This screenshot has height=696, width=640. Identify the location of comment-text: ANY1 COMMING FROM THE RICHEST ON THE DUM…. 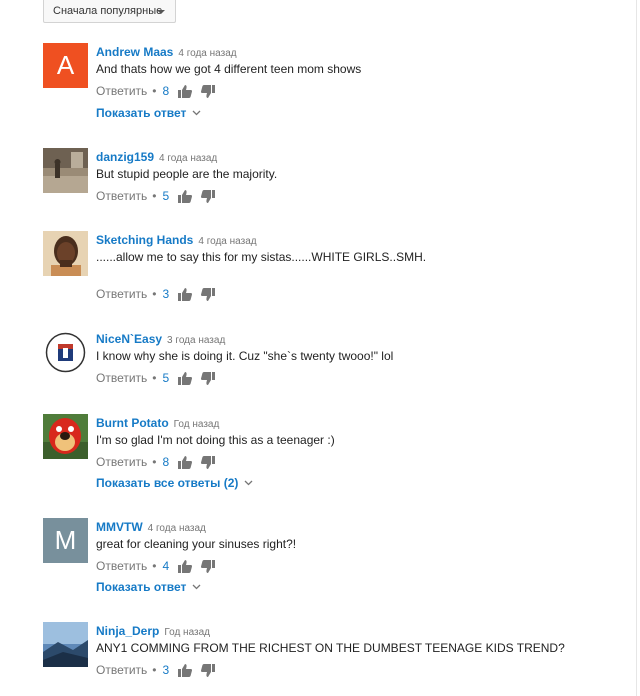
(330, 648).